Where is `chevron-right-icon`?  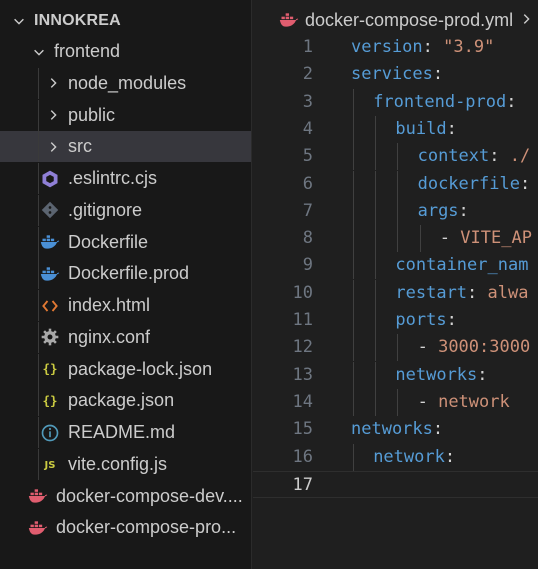
chevron-right-icon is located at coordinates (526, 20).